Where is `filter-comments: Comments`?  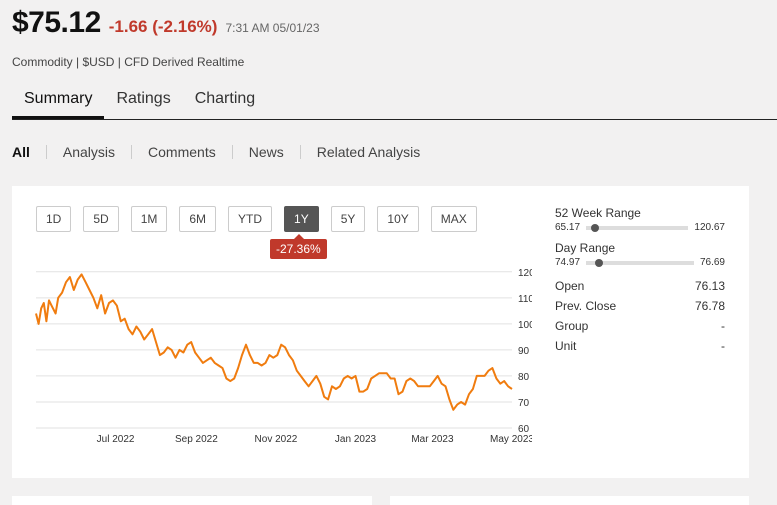
filter-comments: Comments is located at coordinates (182, 152).